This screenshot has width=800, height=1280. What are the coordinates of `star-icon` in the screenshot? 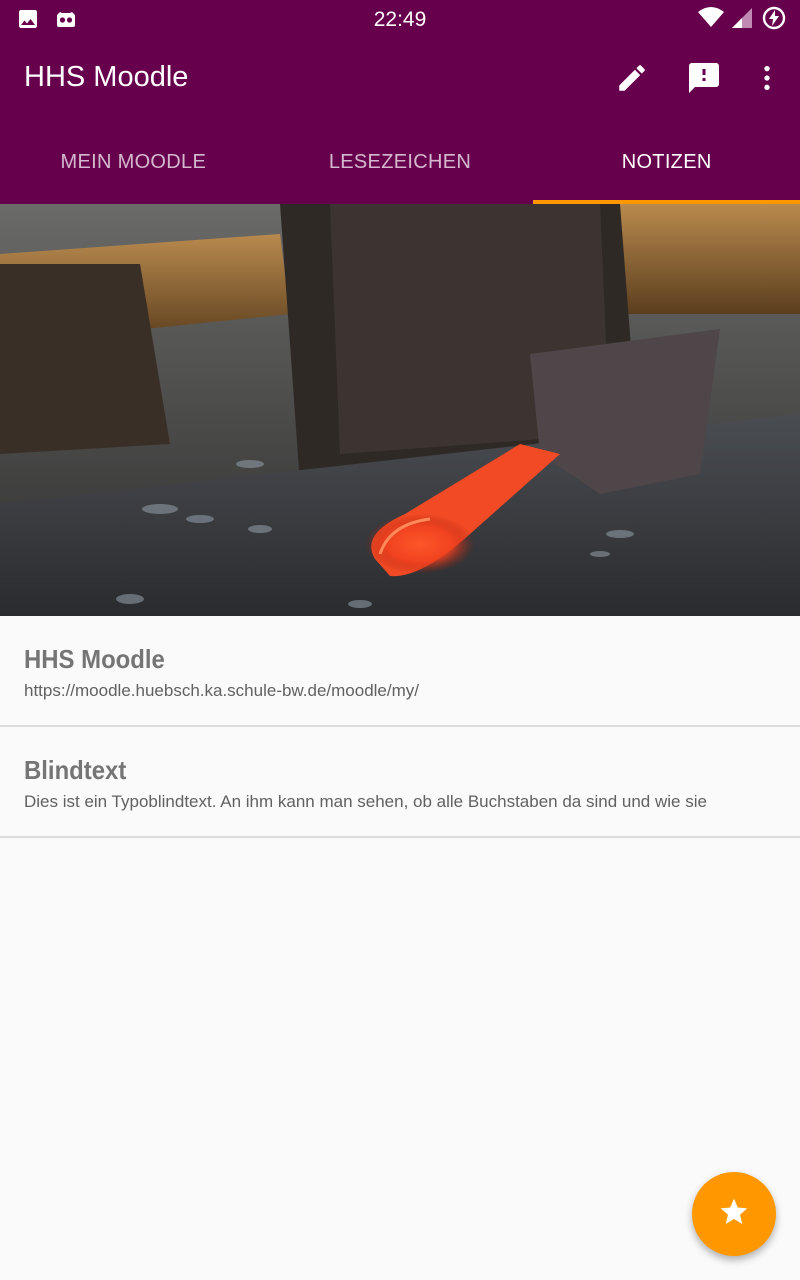 It's located at (734, 1214).